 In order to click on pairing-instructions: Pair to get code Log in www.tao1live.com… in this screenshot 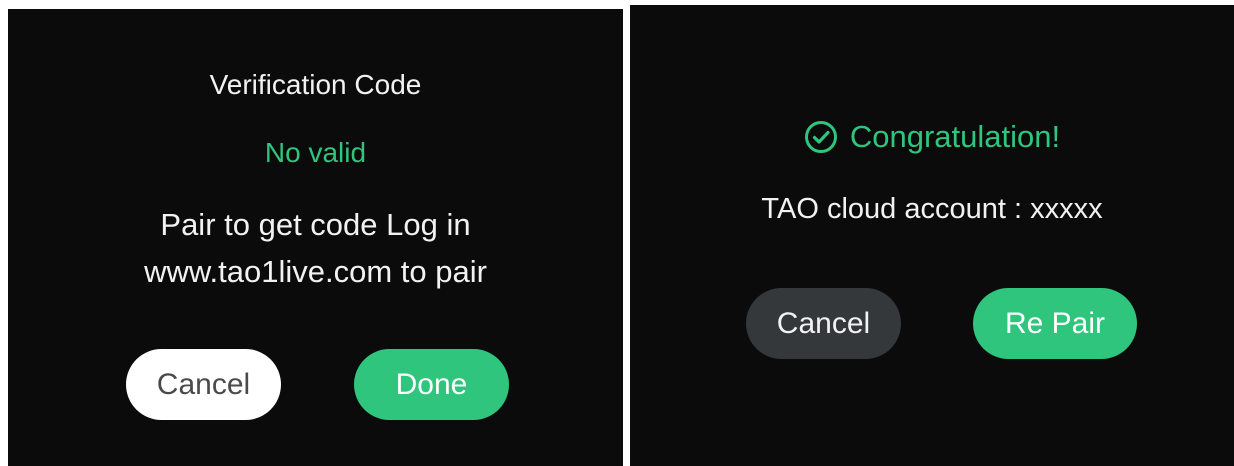, I will do `click(315, 248)`.